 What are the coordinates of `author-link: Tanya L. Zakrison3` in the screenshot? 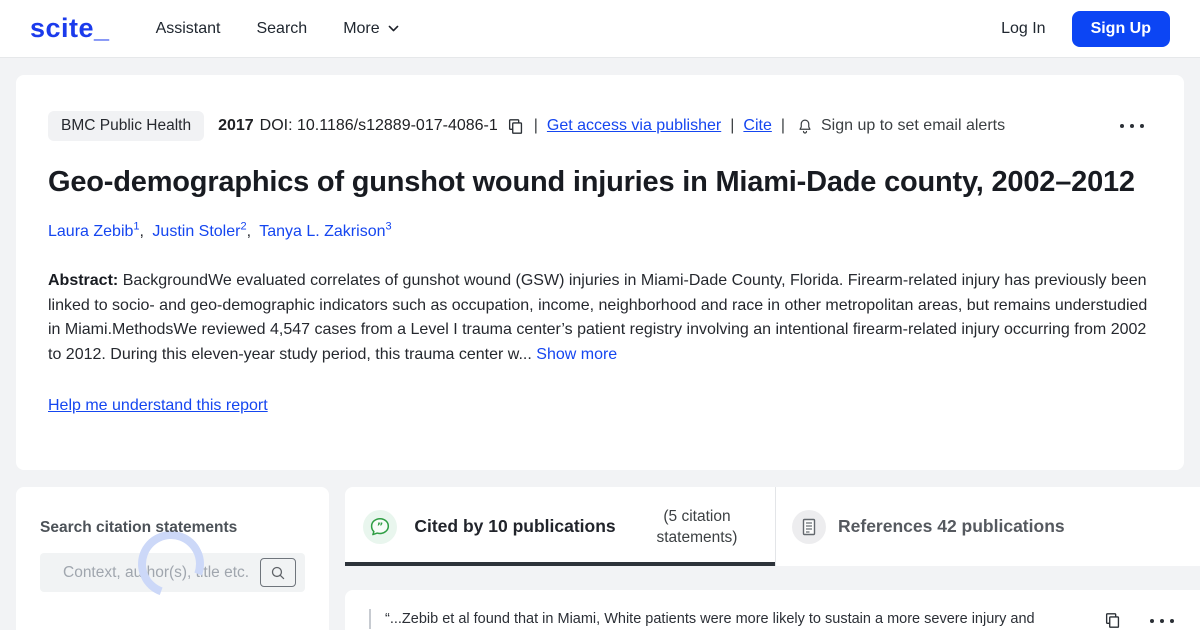 It's located at (325, 231).